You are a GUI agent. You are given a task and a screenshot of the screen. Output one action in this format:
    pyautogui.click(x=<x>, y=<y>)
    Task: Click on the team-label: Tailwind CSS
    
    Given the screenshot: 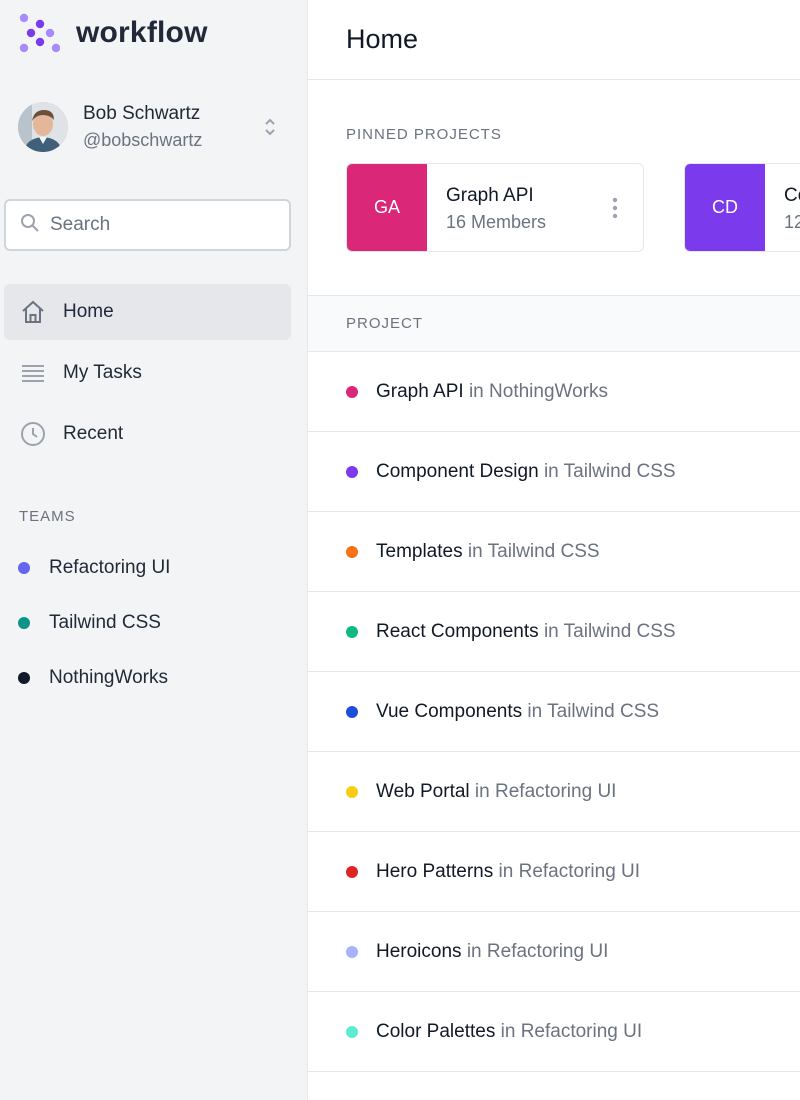 What is the action you would take?
    pyautogui.click(x=105, y=622)
    